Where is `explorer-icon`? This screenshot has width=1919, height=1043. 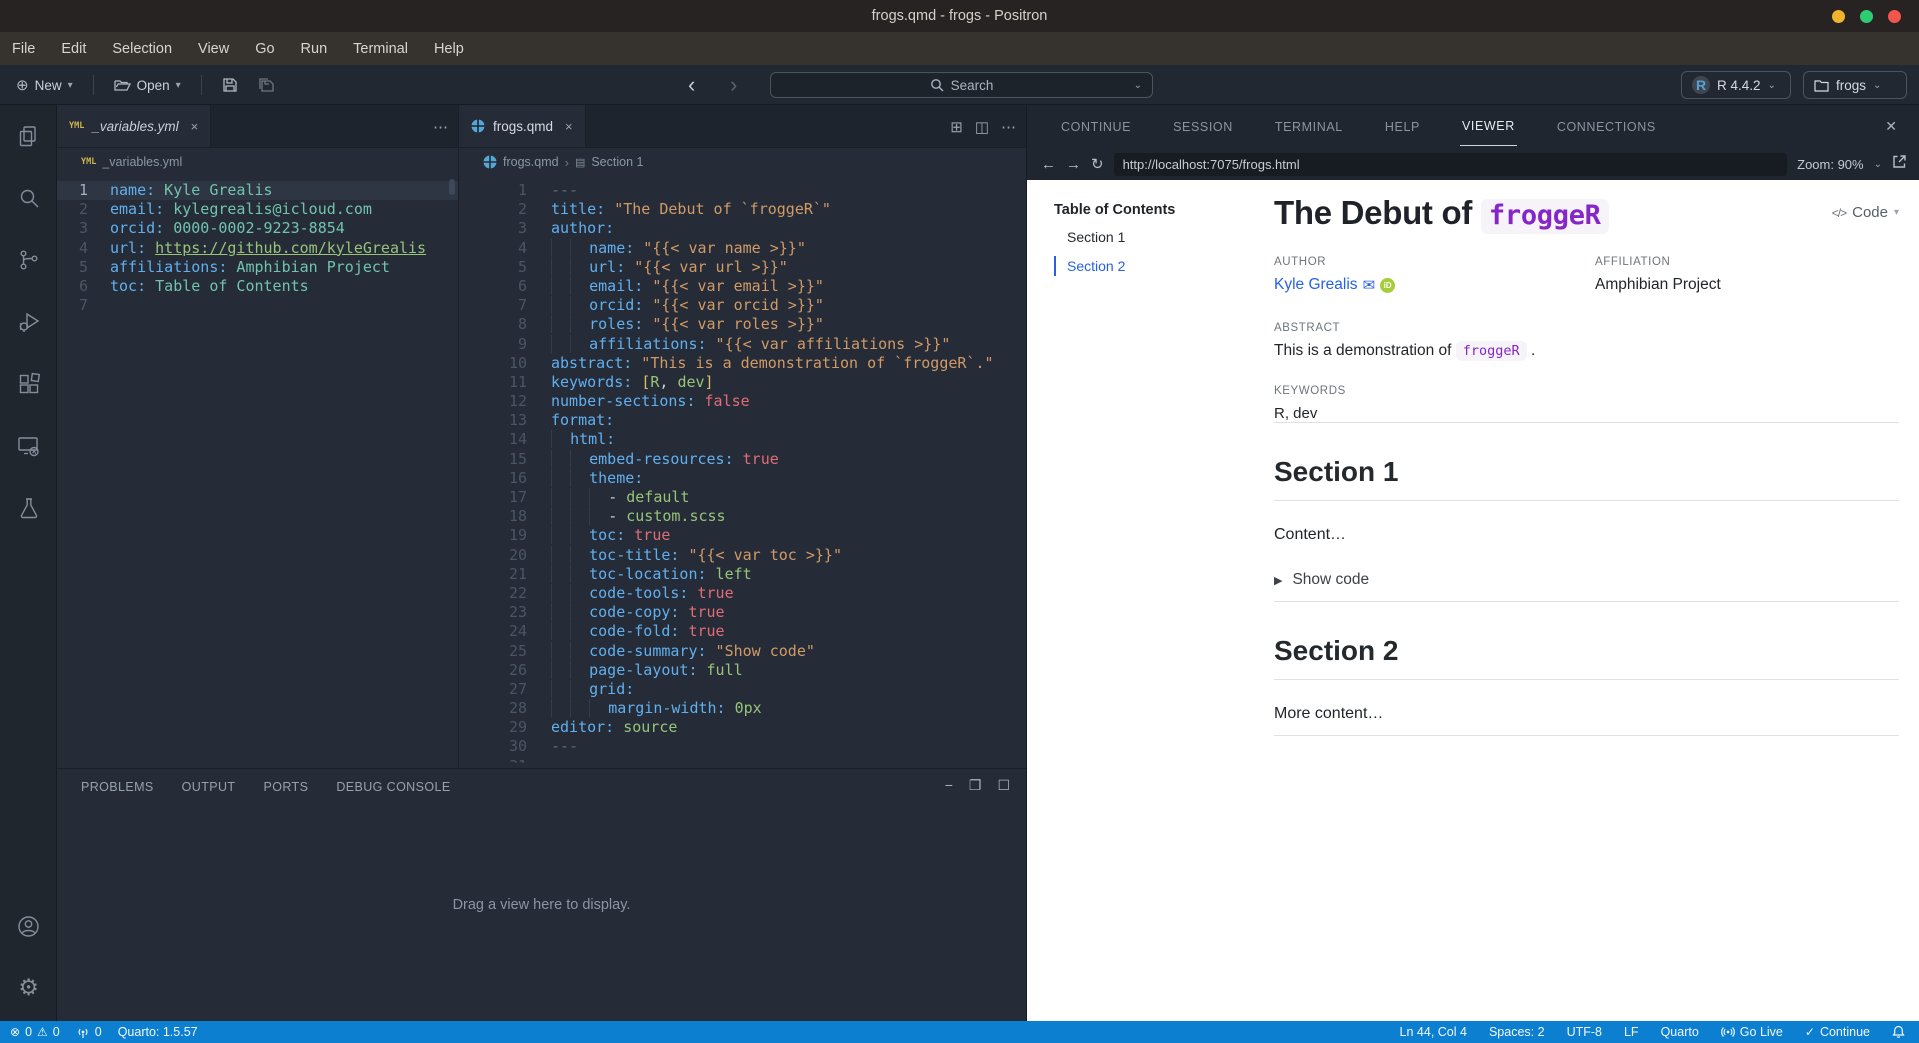
explorer-icon is located at coordinates (28, 136).